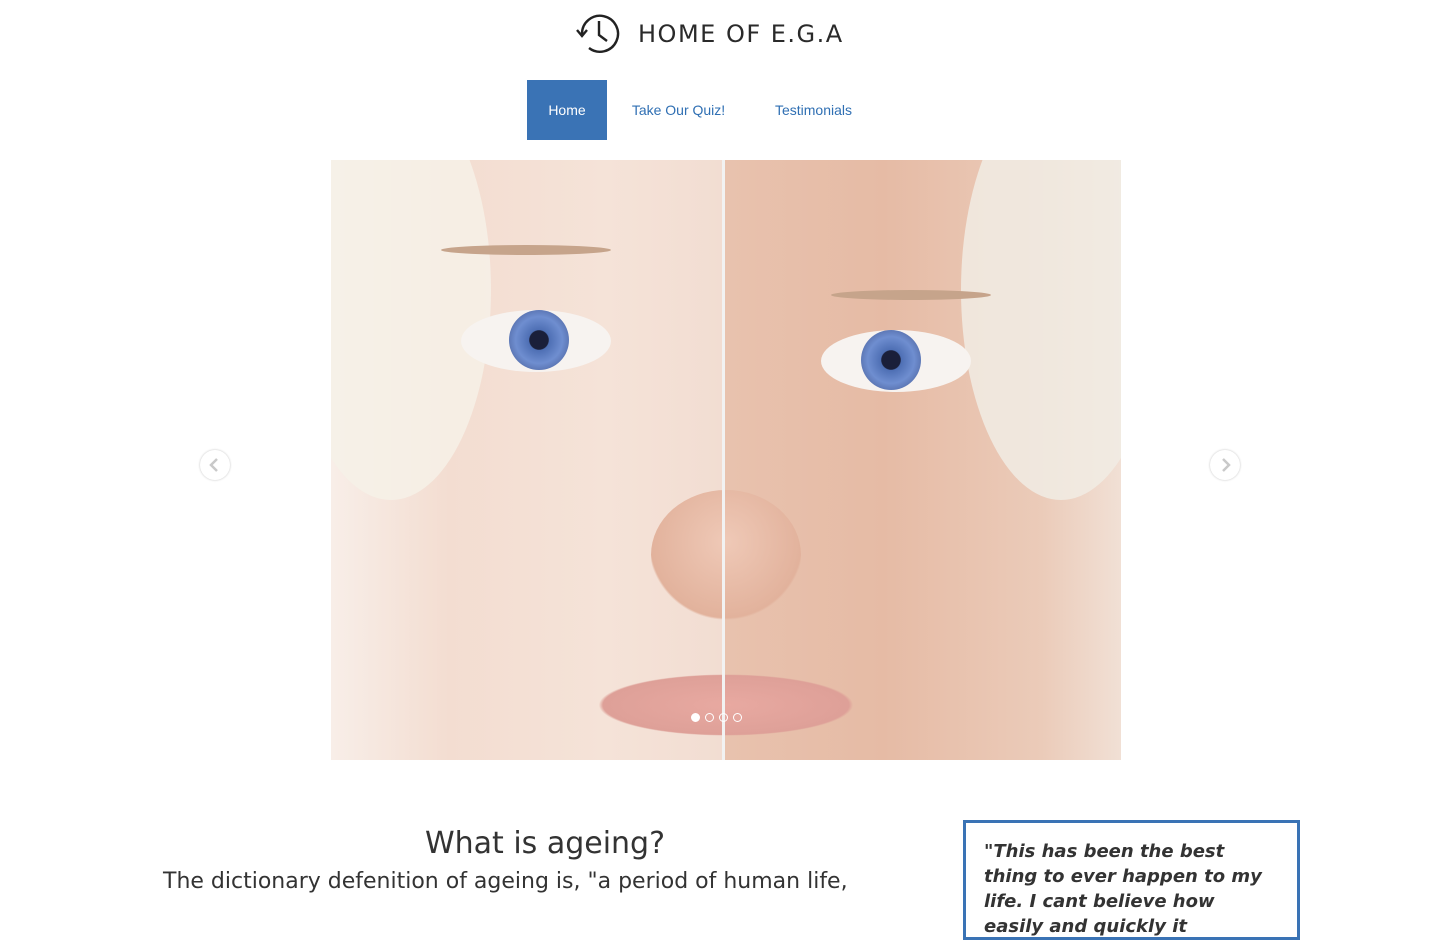  Describe the element at coordinates (891, 360) in the screenshot. I see `right-iris` at that location.